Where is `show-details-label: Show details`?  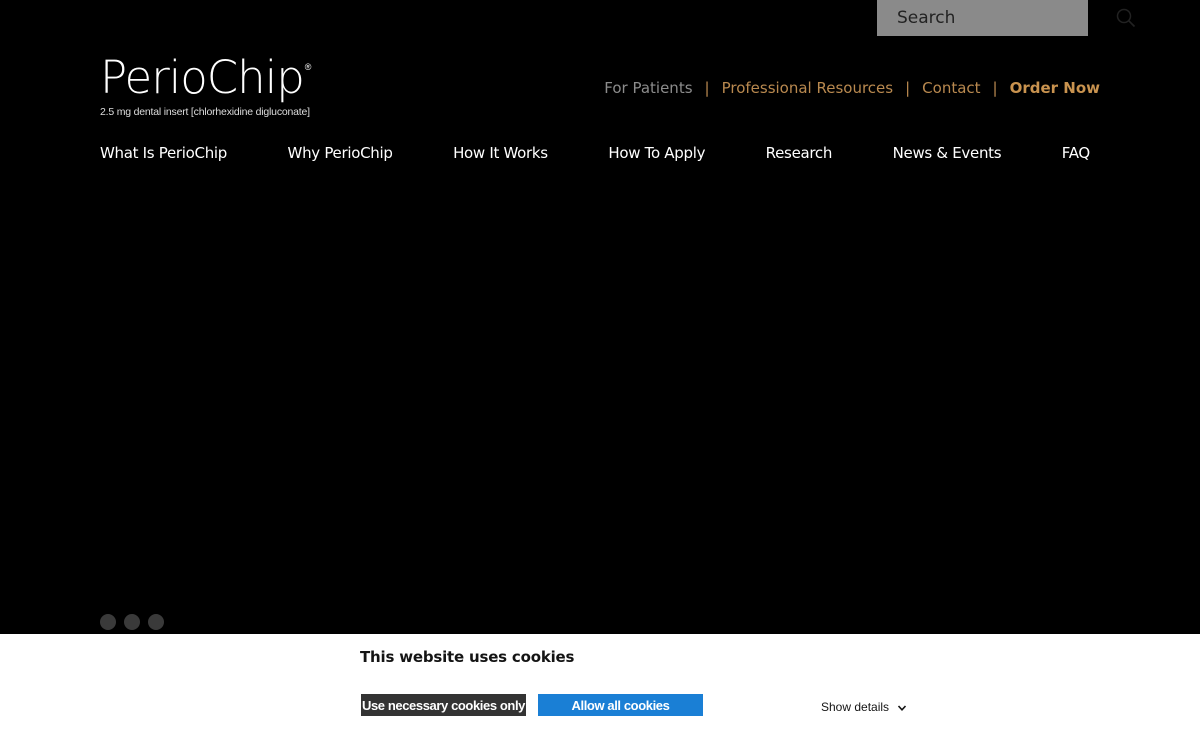 show-details-label: Show details is located at coordinates (855, 707).